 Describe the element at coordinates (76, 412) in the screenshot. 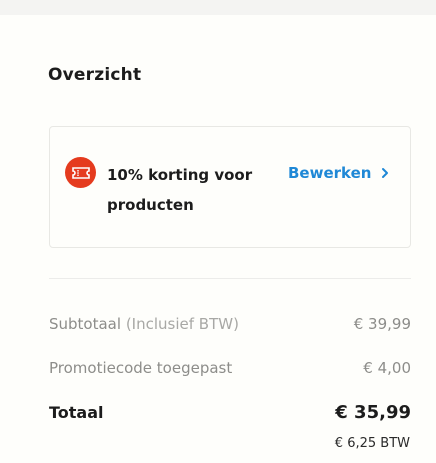

I see `total-label: Totaal` at that location.